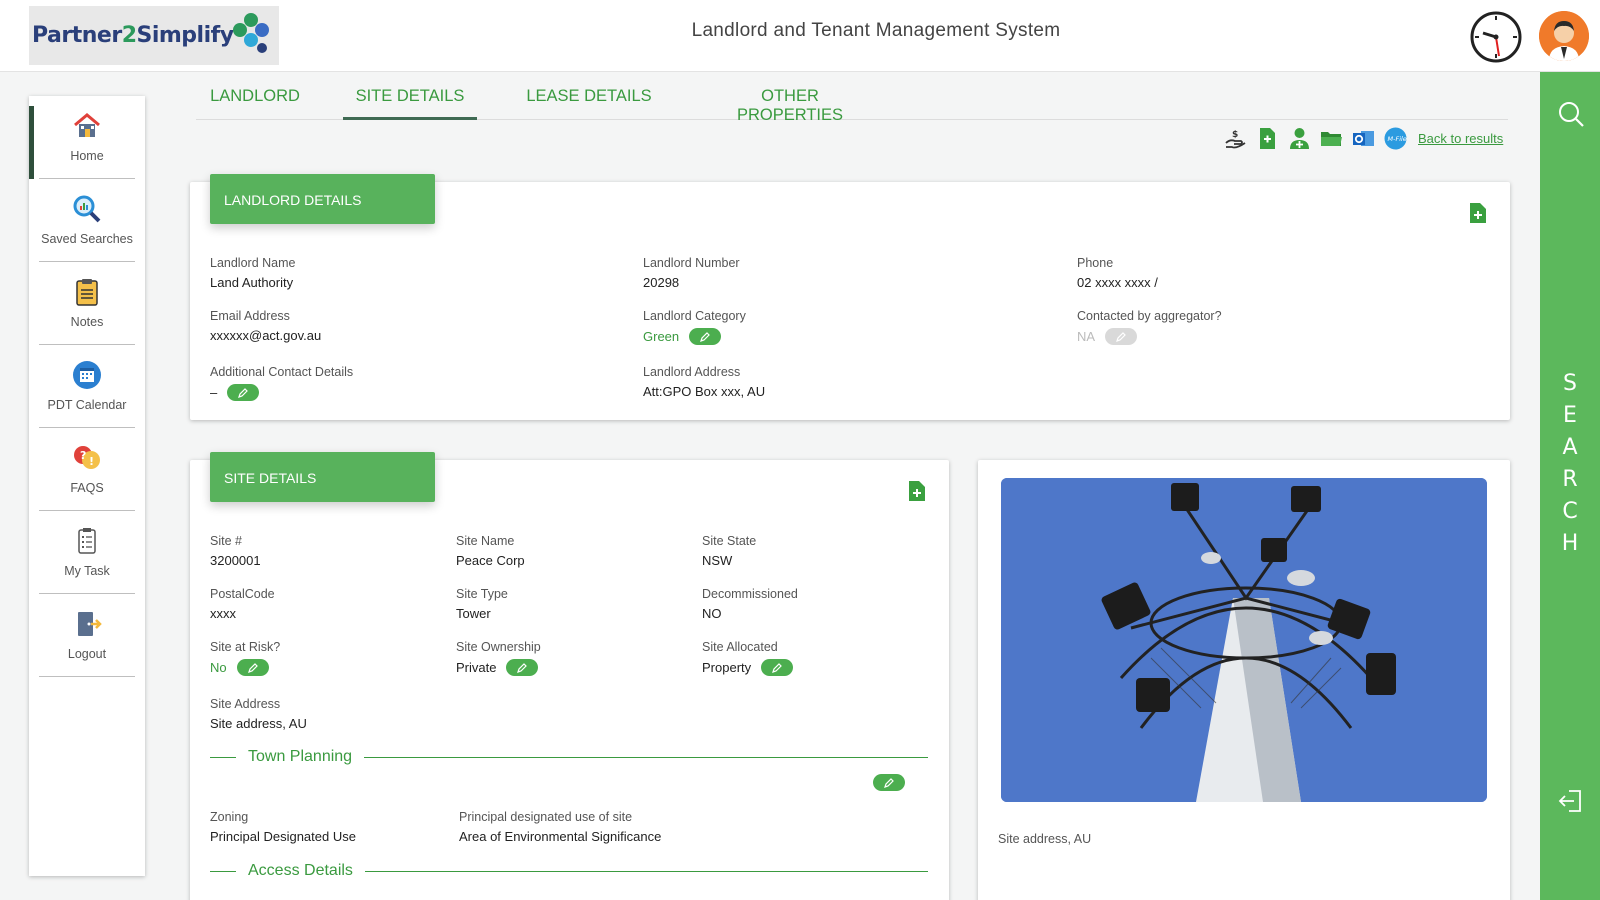  What do you see at coordinates (87, 405) in the screenshot?
I see `sidebar-item-label: PDT Calendar` at bounding box center [87, 405].